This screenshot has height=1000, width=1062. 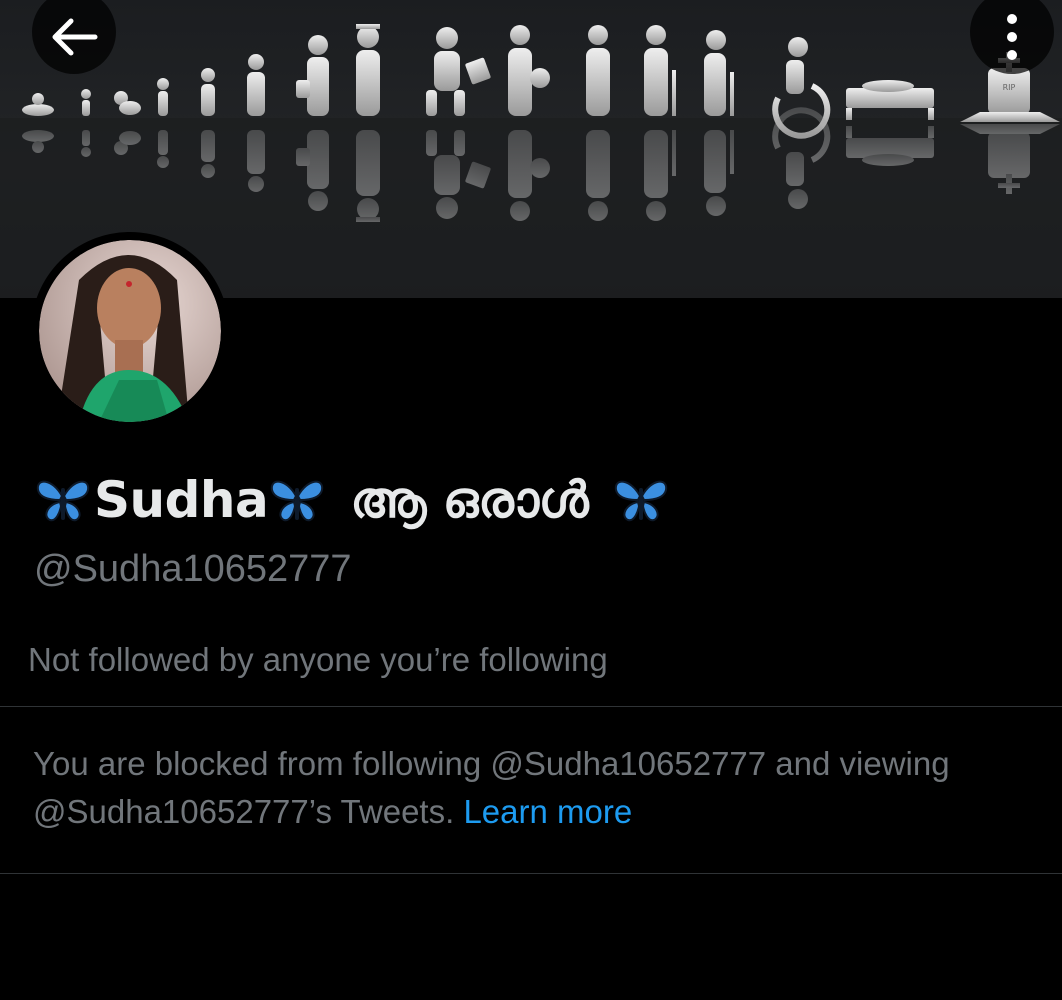 I want to click on profile-photo, so click(x=130, y=331).